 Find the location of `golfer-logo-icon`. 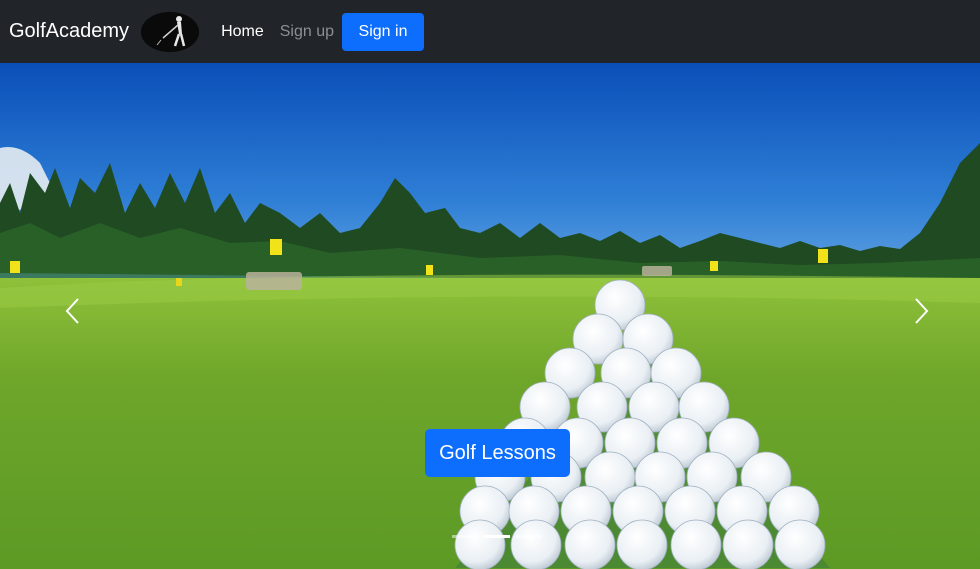

golfer-logo-icon is located at coordinates (170, 31).